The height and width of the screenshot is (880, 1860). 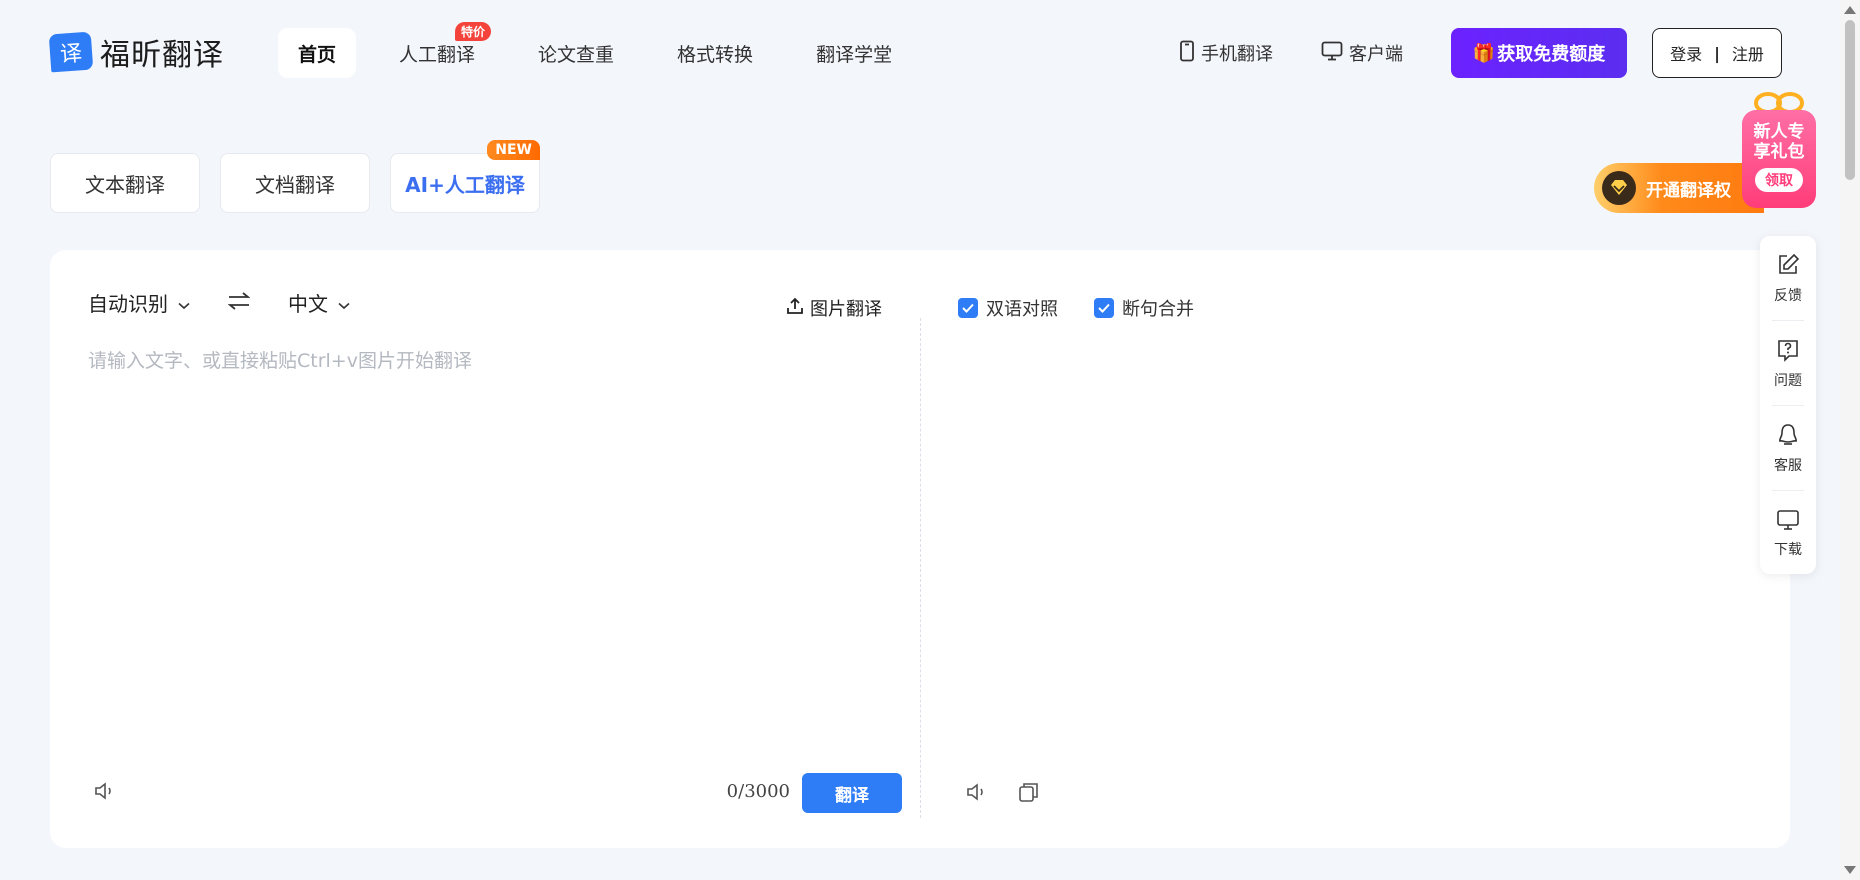 I want to click on gift-title: 新人专享礼包, so click(x=1779, y=142).